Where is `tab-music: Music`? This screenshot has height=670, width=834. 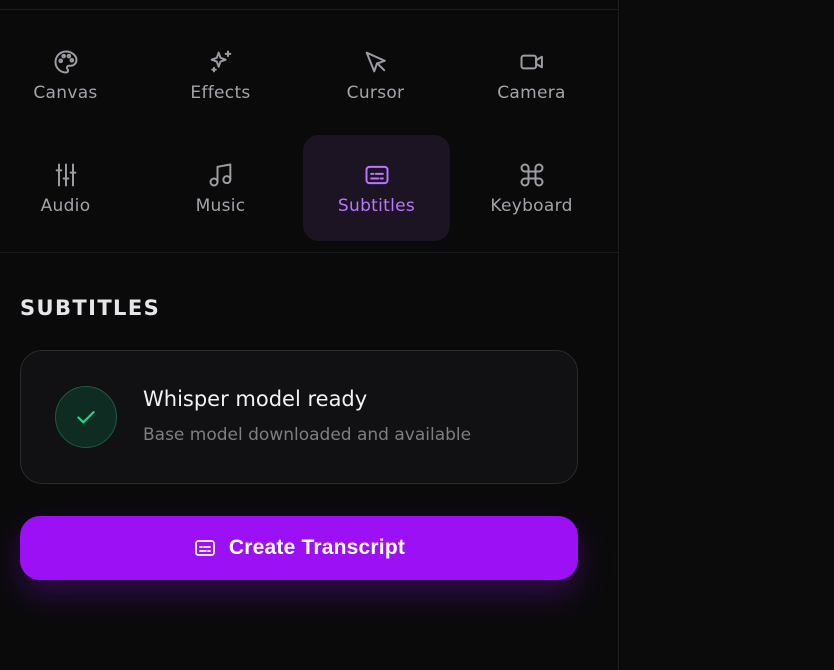
tab-music: Music is located at coordinates (220, 188).